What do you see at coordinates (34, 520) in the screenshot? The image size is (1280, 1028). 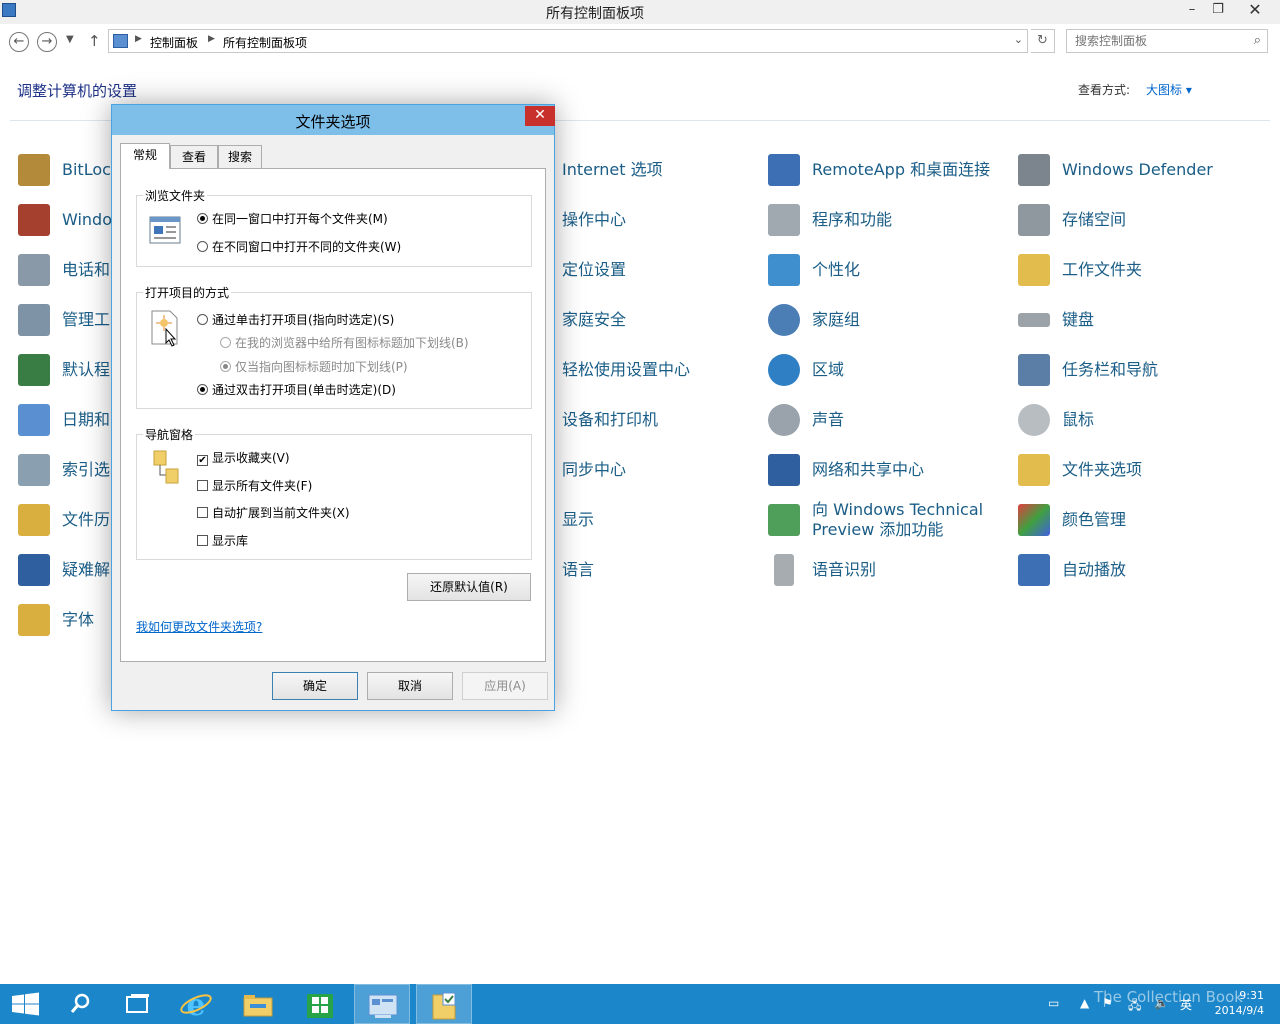 I see `file-history-icon` at bounding box center [34, 520].